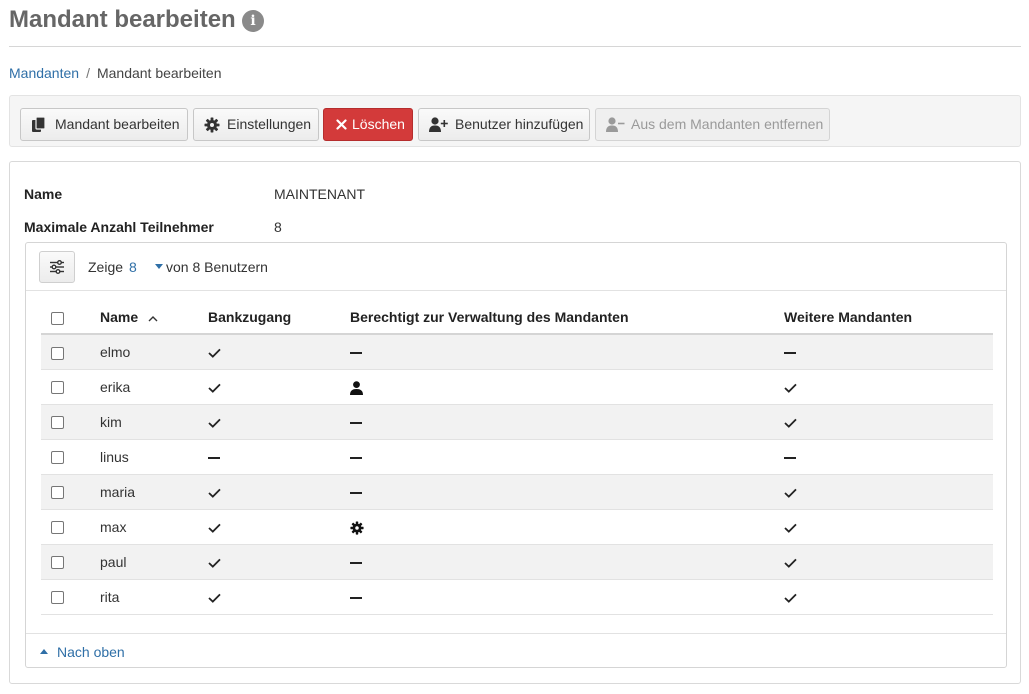 The image size is (1029, 694). What do you see at coordinates (279, 318) in the screenshot?
I see `column-header-bank: Bankzugang` at bounding box center [279, 318].